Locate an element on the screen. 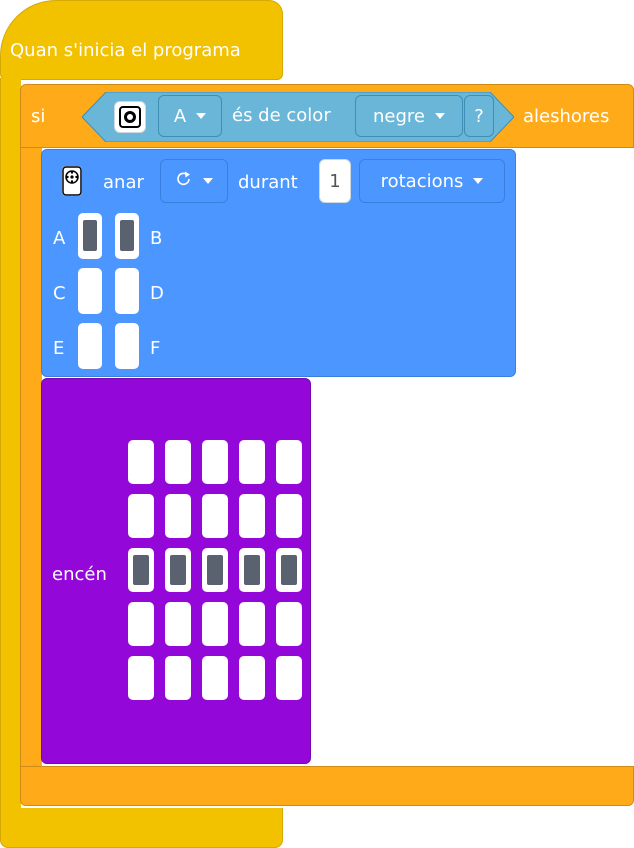 The height and width of the screenshot is (848, 634). motor-action-label: anar is located at coordinates (123, 182).